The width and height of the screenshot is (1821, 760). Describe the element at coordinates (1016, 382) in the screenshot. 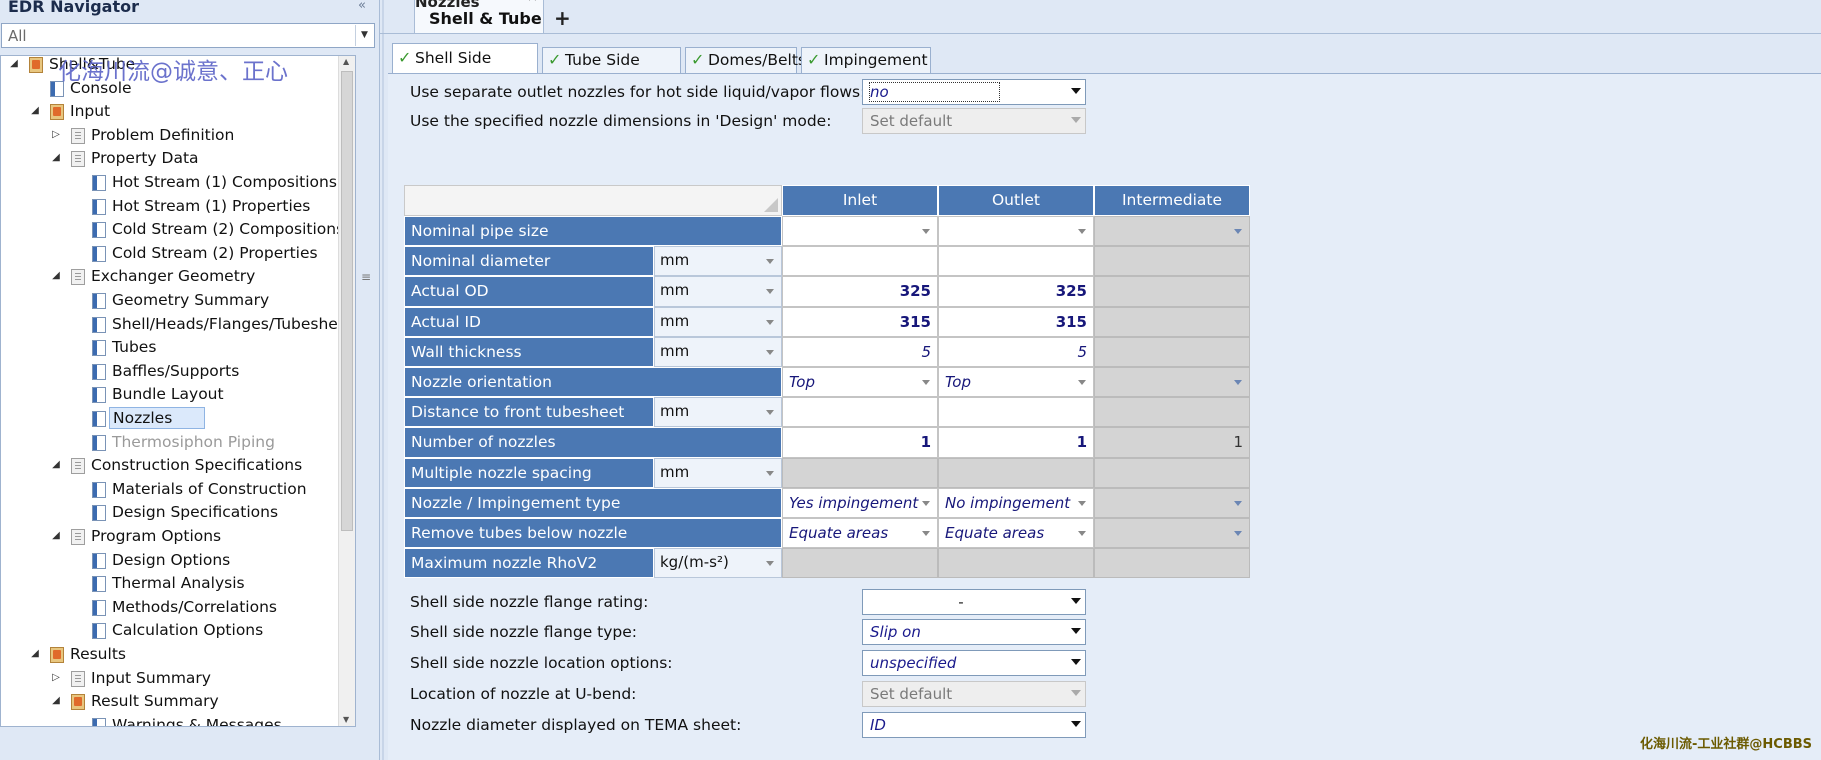

I see `outlet-cell: Top` at that location.